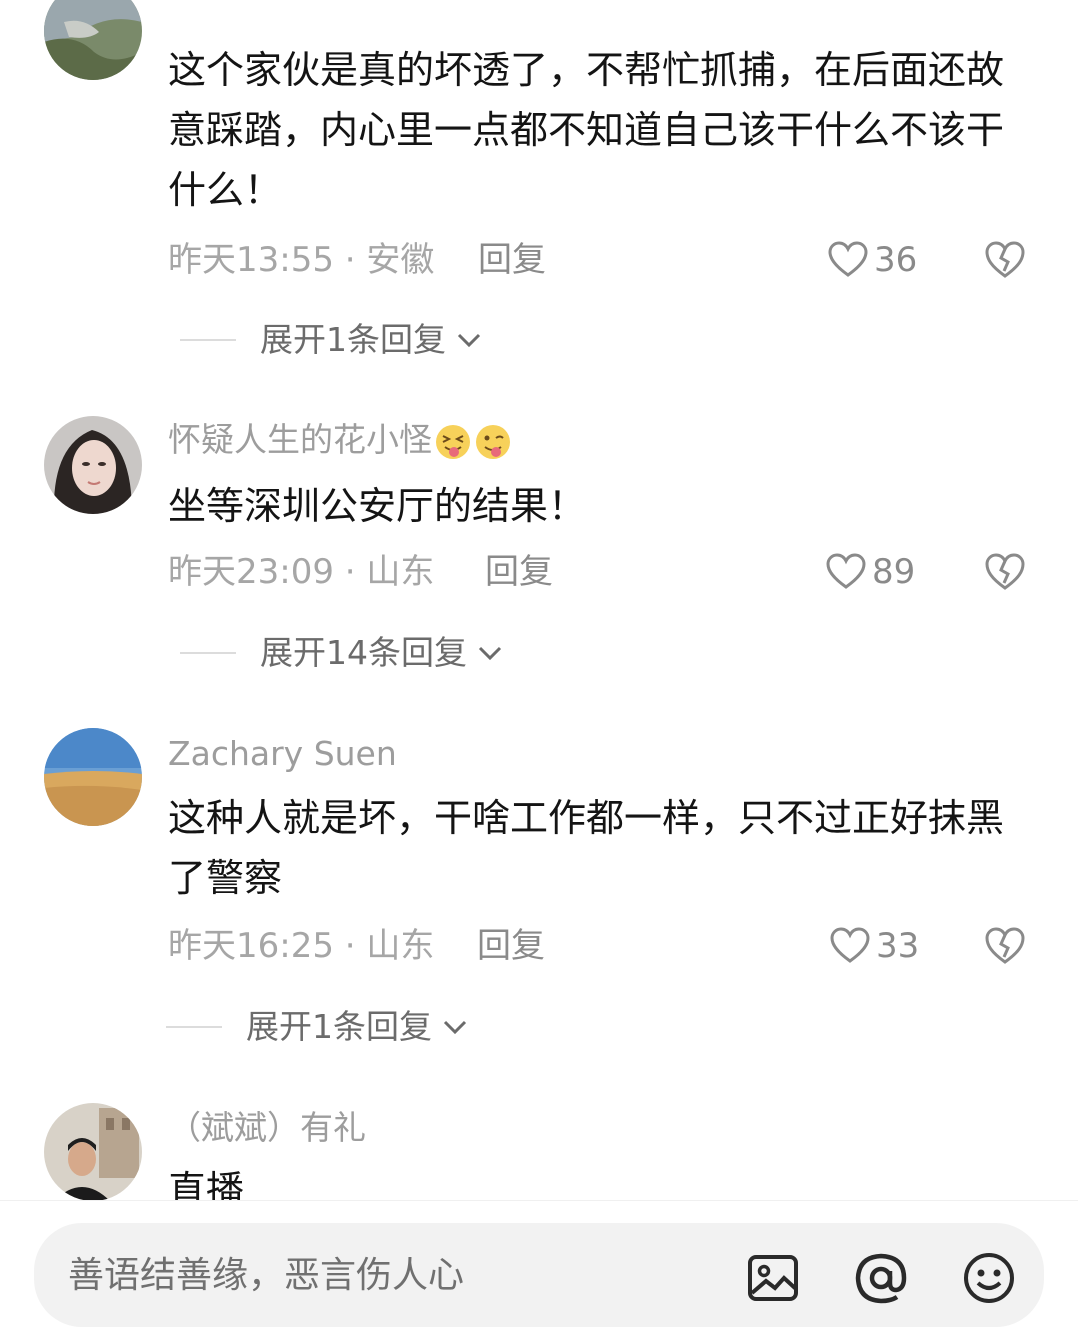 Image resolution: width=1078 pixels, height=1327 pixels. I want to click on image-button, so click(773, 1278).